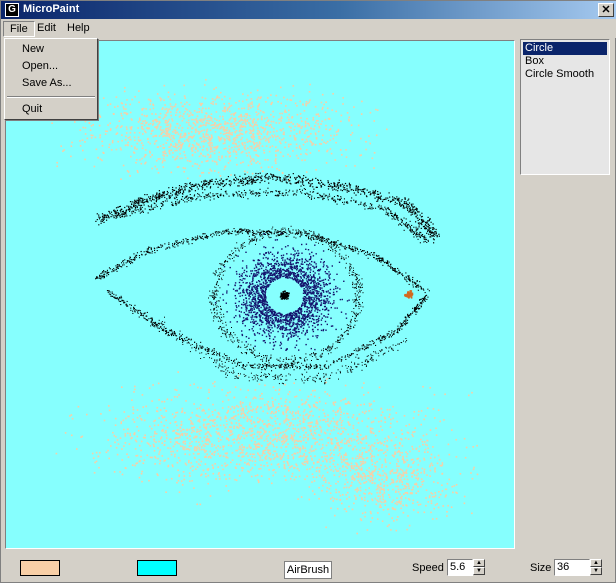 This screenshot has width=616, height=583. Describe the element at coordinates (51, 97) in the screenshot. I see `menu-separator` at that location.